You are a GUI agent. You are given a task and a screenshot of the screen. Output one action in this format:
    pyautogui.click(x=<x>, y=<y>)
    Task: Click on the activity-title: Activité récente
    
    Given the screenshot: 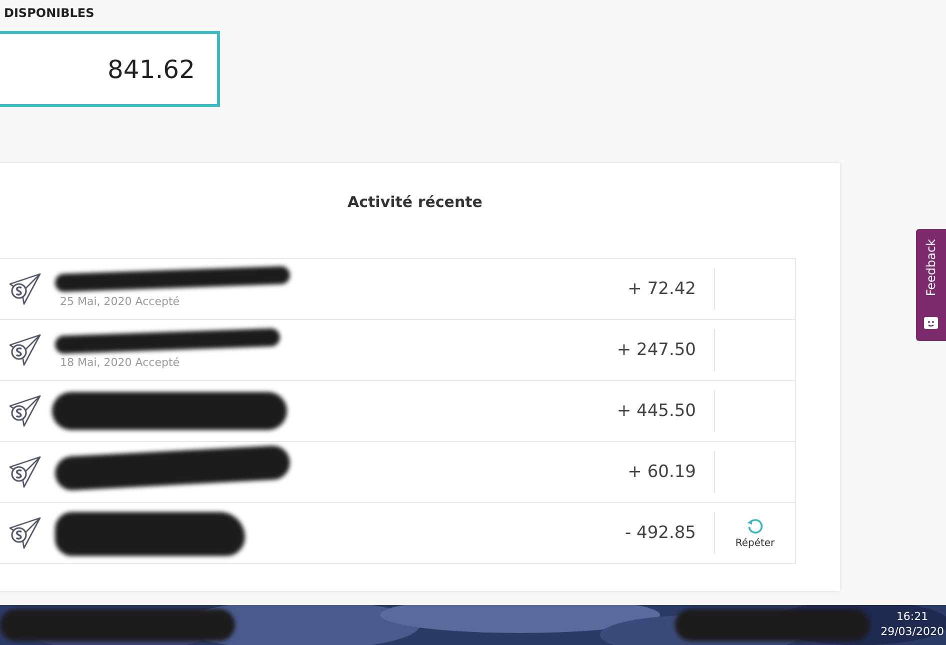 What is the action you would take?
    pyautogui.click(x=415, y=202)
    